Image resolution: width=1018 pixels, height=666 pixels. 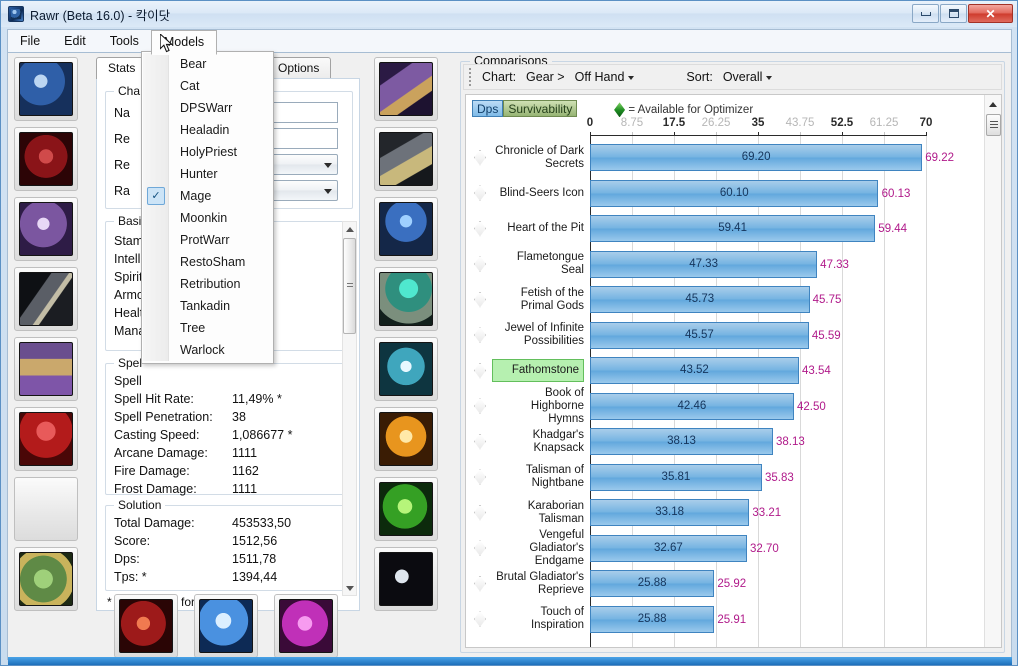 I want to click on chart-row-label: Heart of the Pit, so click(x=538, y=228).